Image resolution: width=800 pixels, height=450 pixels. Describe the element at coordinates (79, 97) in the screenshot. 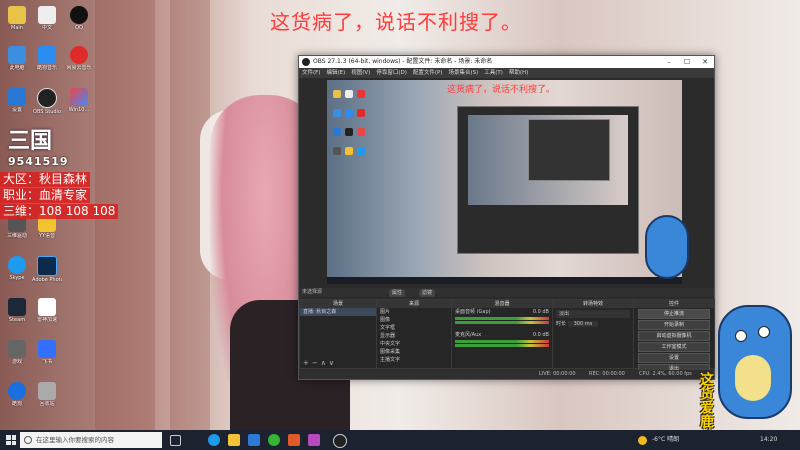

I see `win-icon` at that location.